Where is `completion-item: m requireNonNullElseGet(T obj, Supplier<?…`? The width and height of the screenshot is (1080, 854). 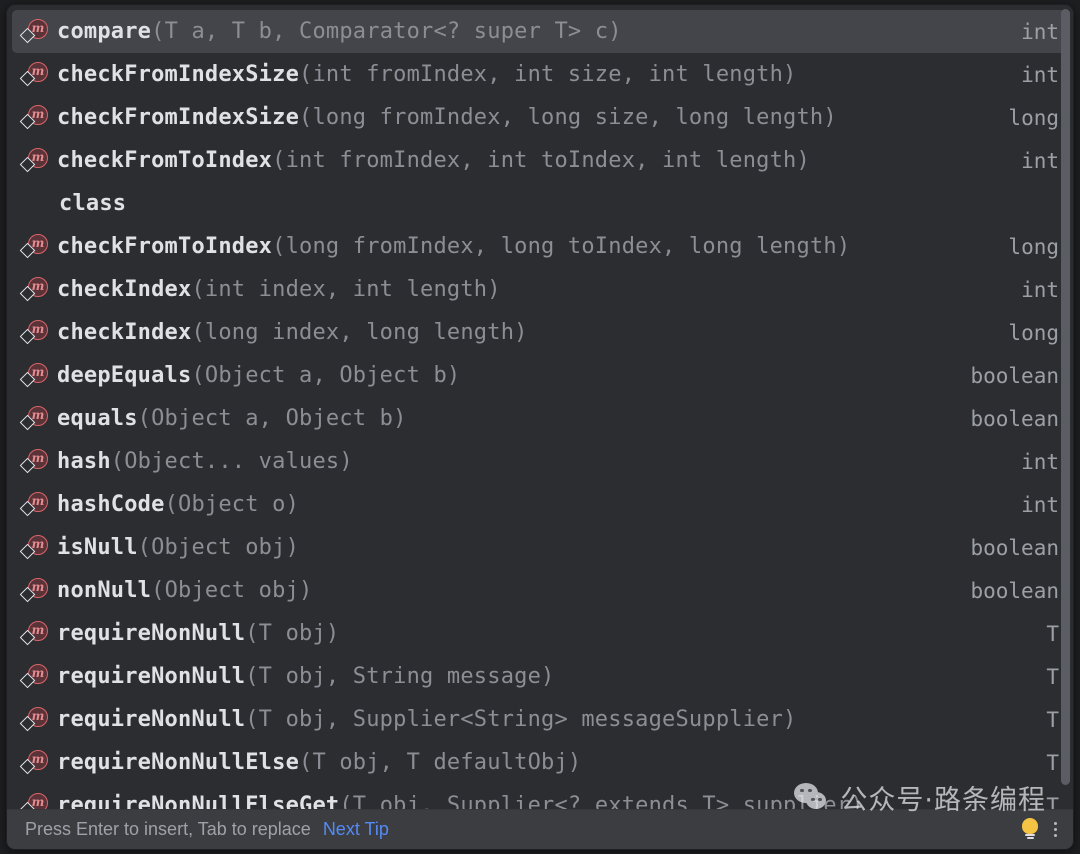 completion-item: m requireNonNullElseGet(T obj, Supplier<?… is located at coordinates (540, 796).